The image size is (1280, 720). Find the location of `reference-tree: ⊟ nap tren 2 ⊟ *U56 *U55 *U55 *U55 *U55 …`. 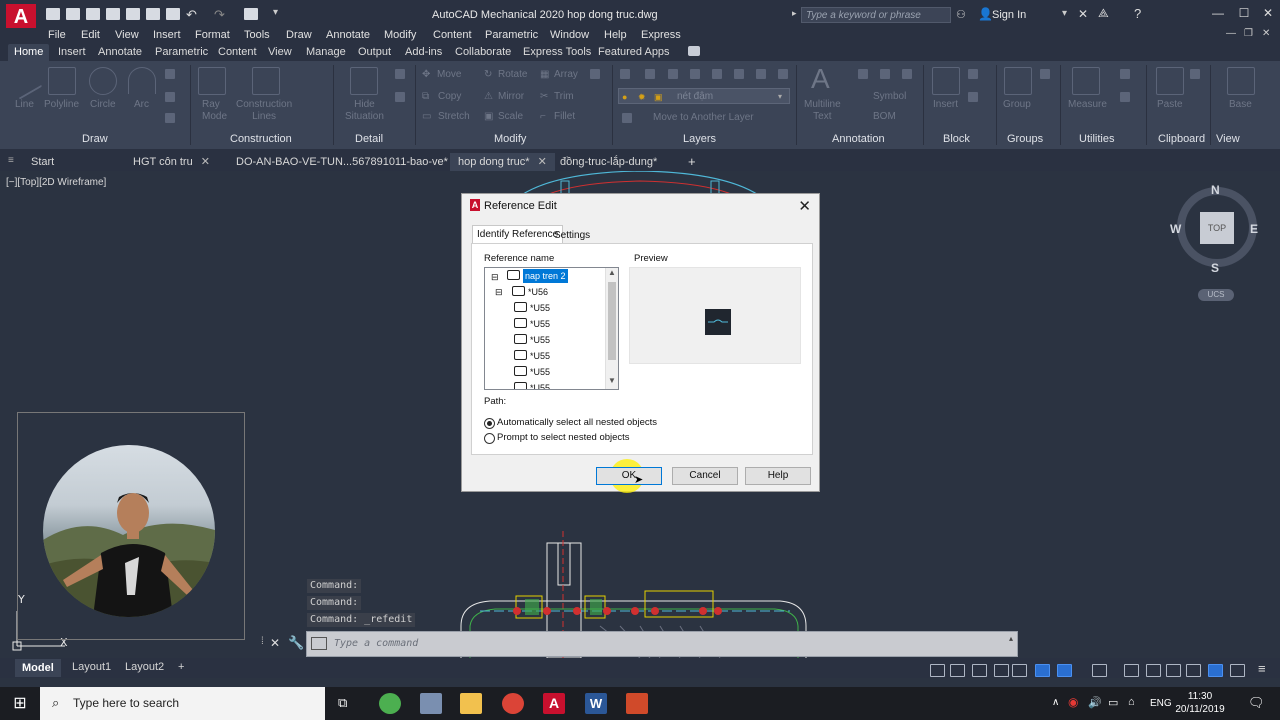

reference-tree: ⊟ nap tren 2 ⊟ *U56 *U55 *U55 *U55 *U55 … is located at coordinates (551, 328).